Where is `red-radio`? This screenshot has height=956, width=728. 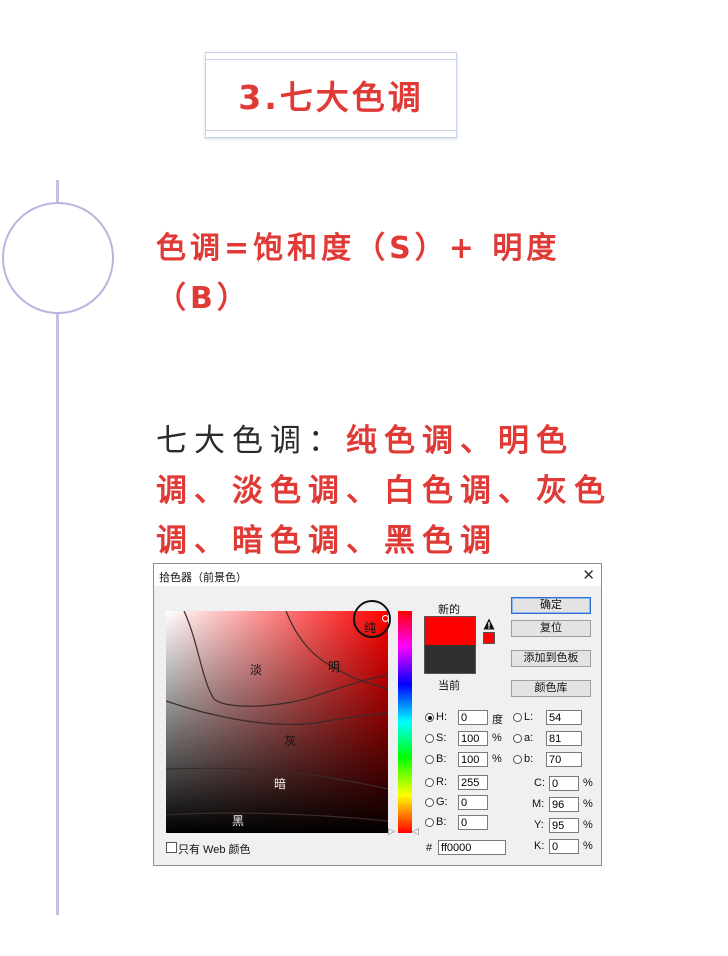 red-radio is located at coordinates (429, 782).